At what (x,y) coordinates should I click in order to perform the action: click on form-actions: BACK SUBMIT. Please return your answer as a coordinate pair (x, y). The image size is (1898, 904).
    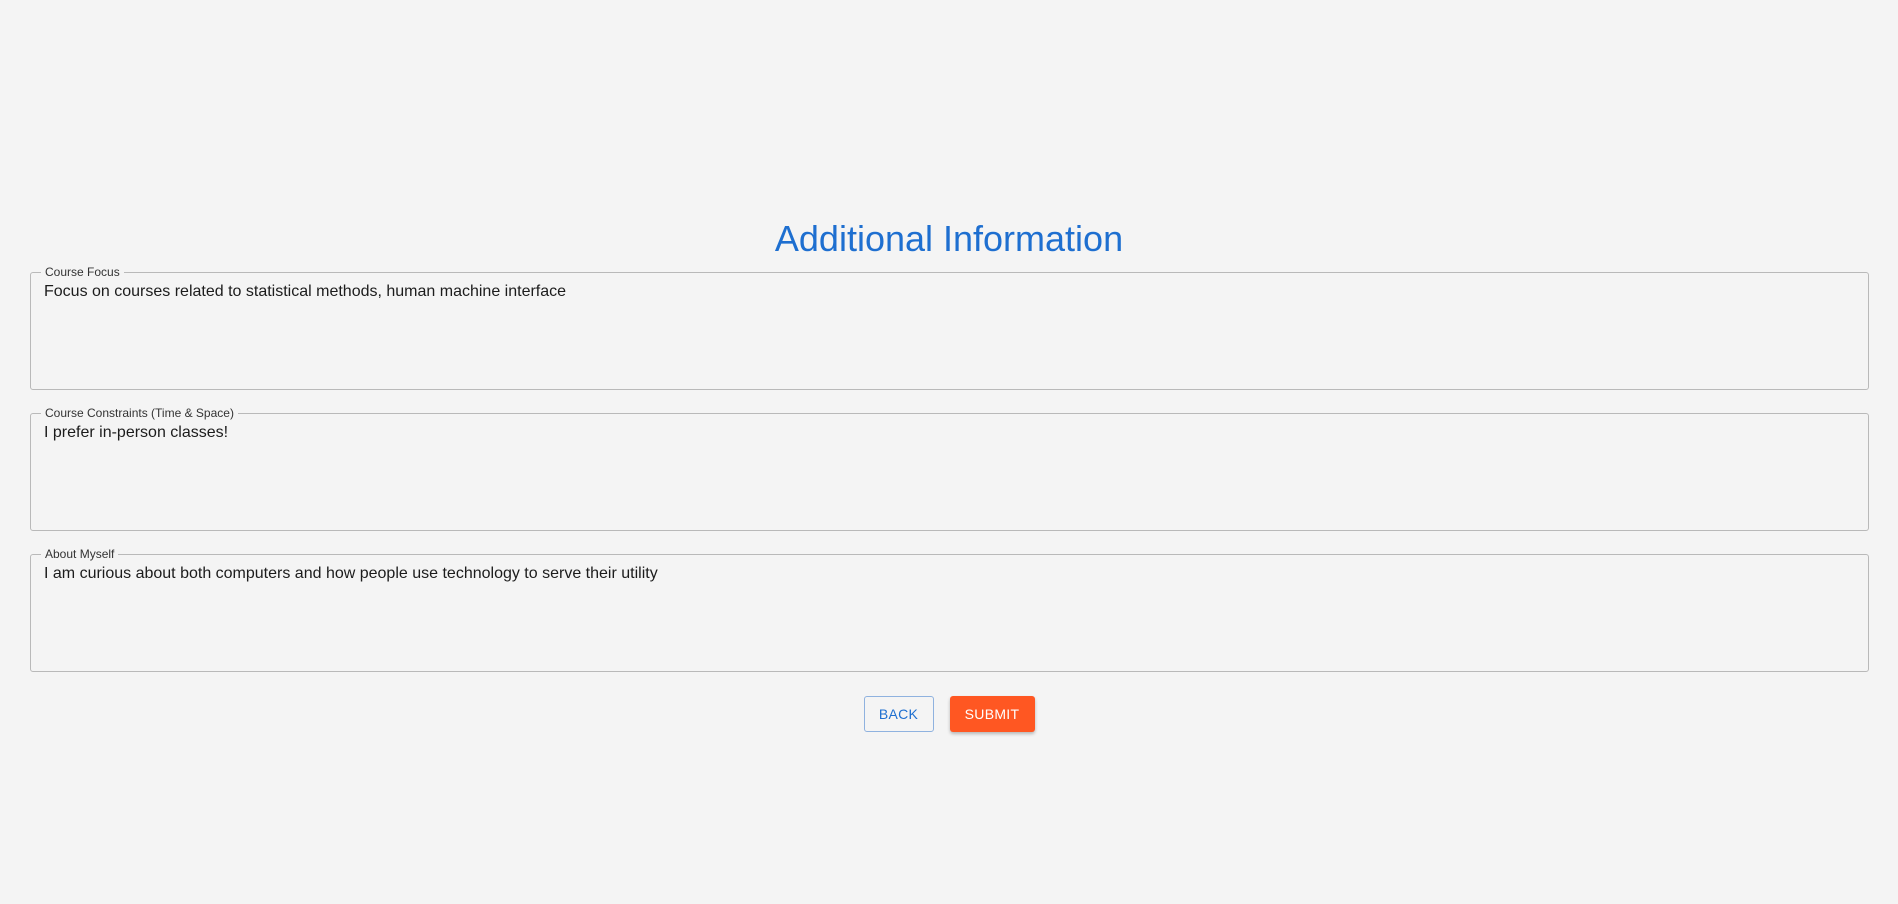
    Looking at the image, I should click on (949, 714).